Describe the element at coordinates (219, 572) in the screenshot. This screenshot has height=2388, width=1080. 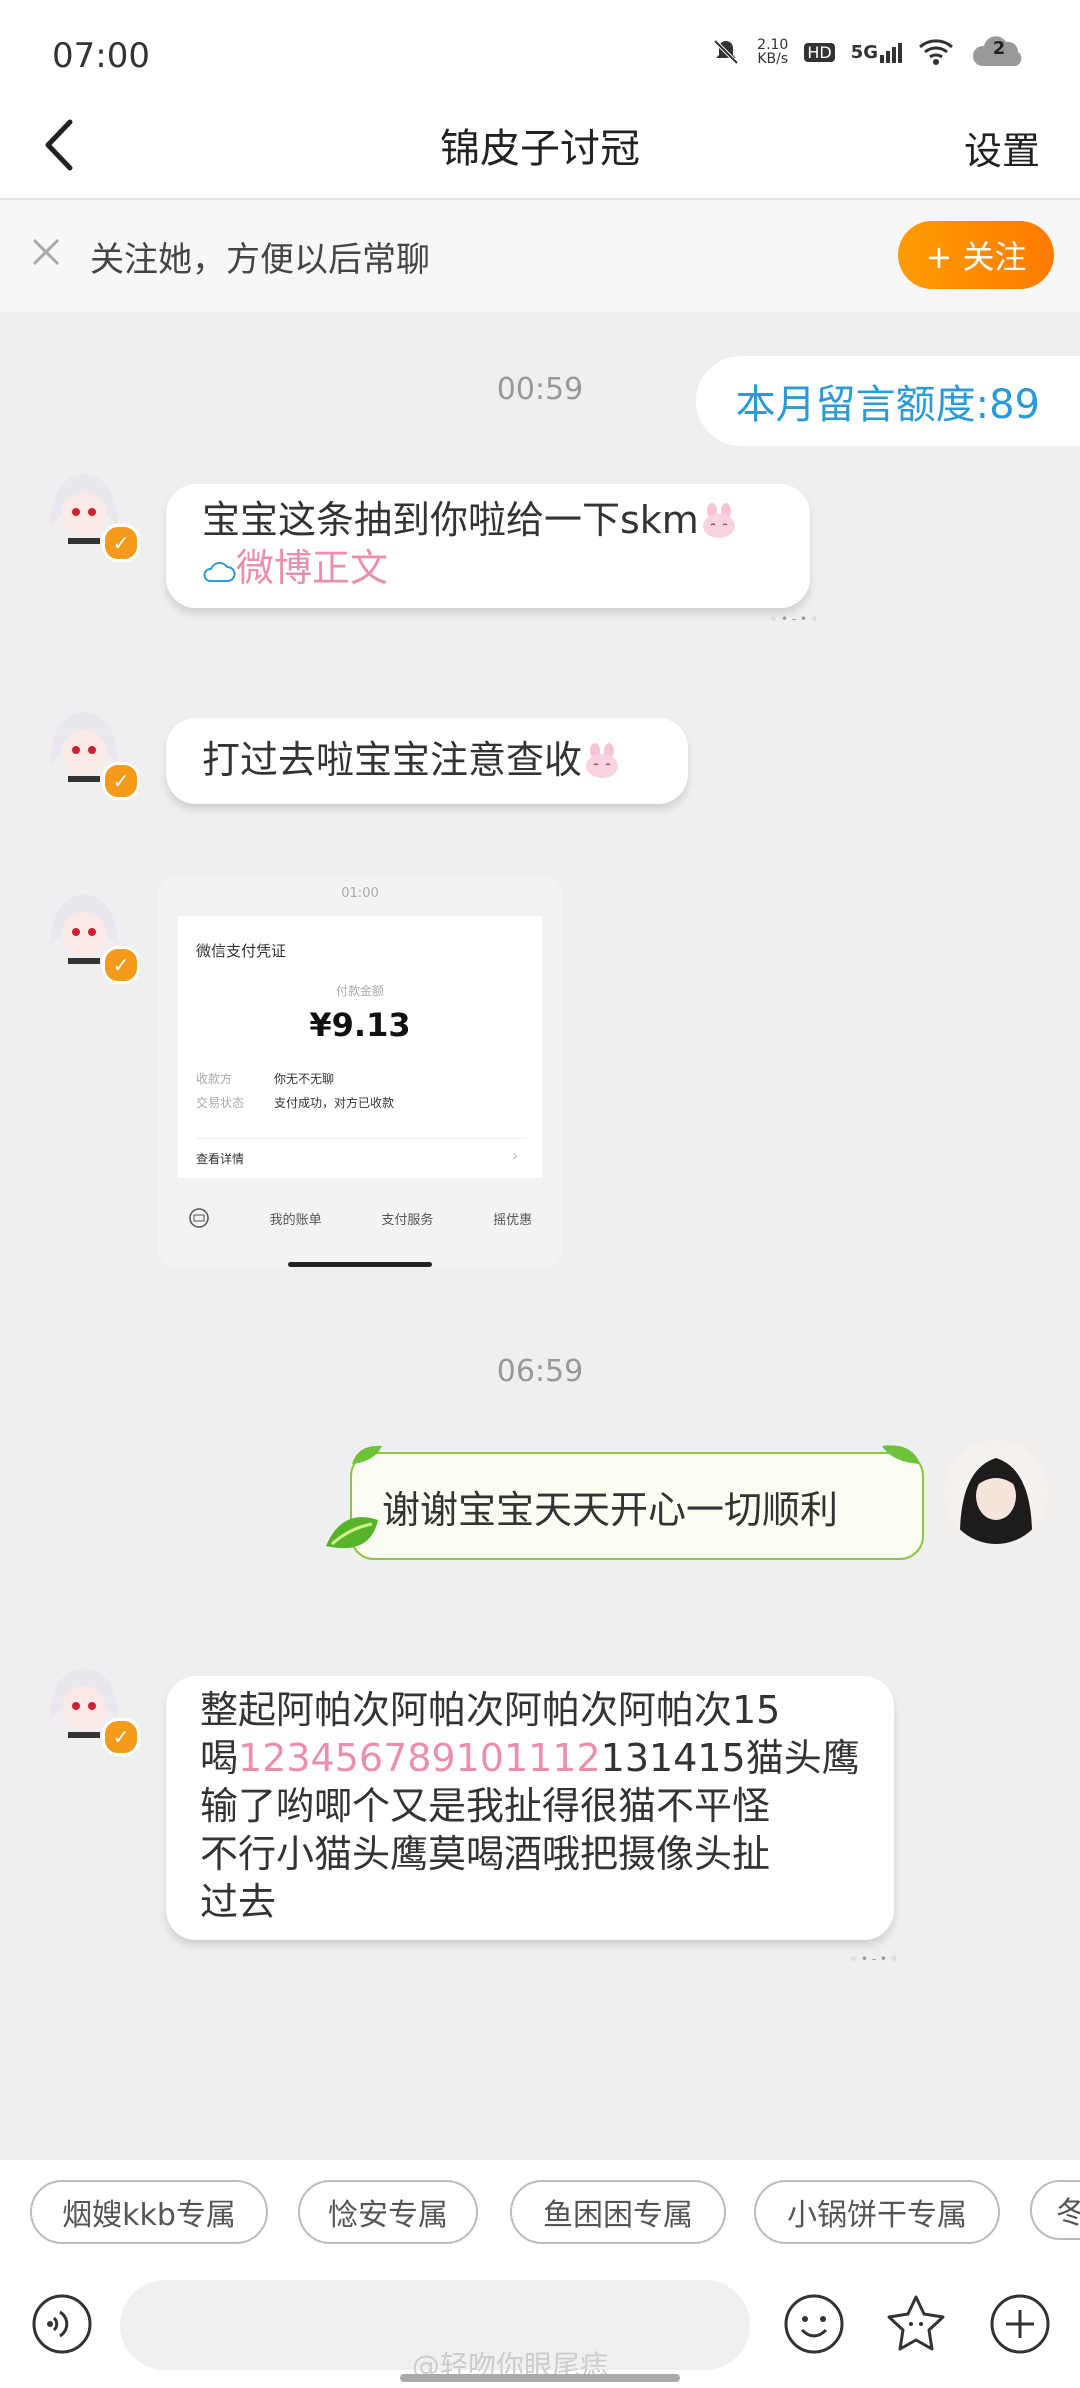
I see `cloud-link-icon` at that location.